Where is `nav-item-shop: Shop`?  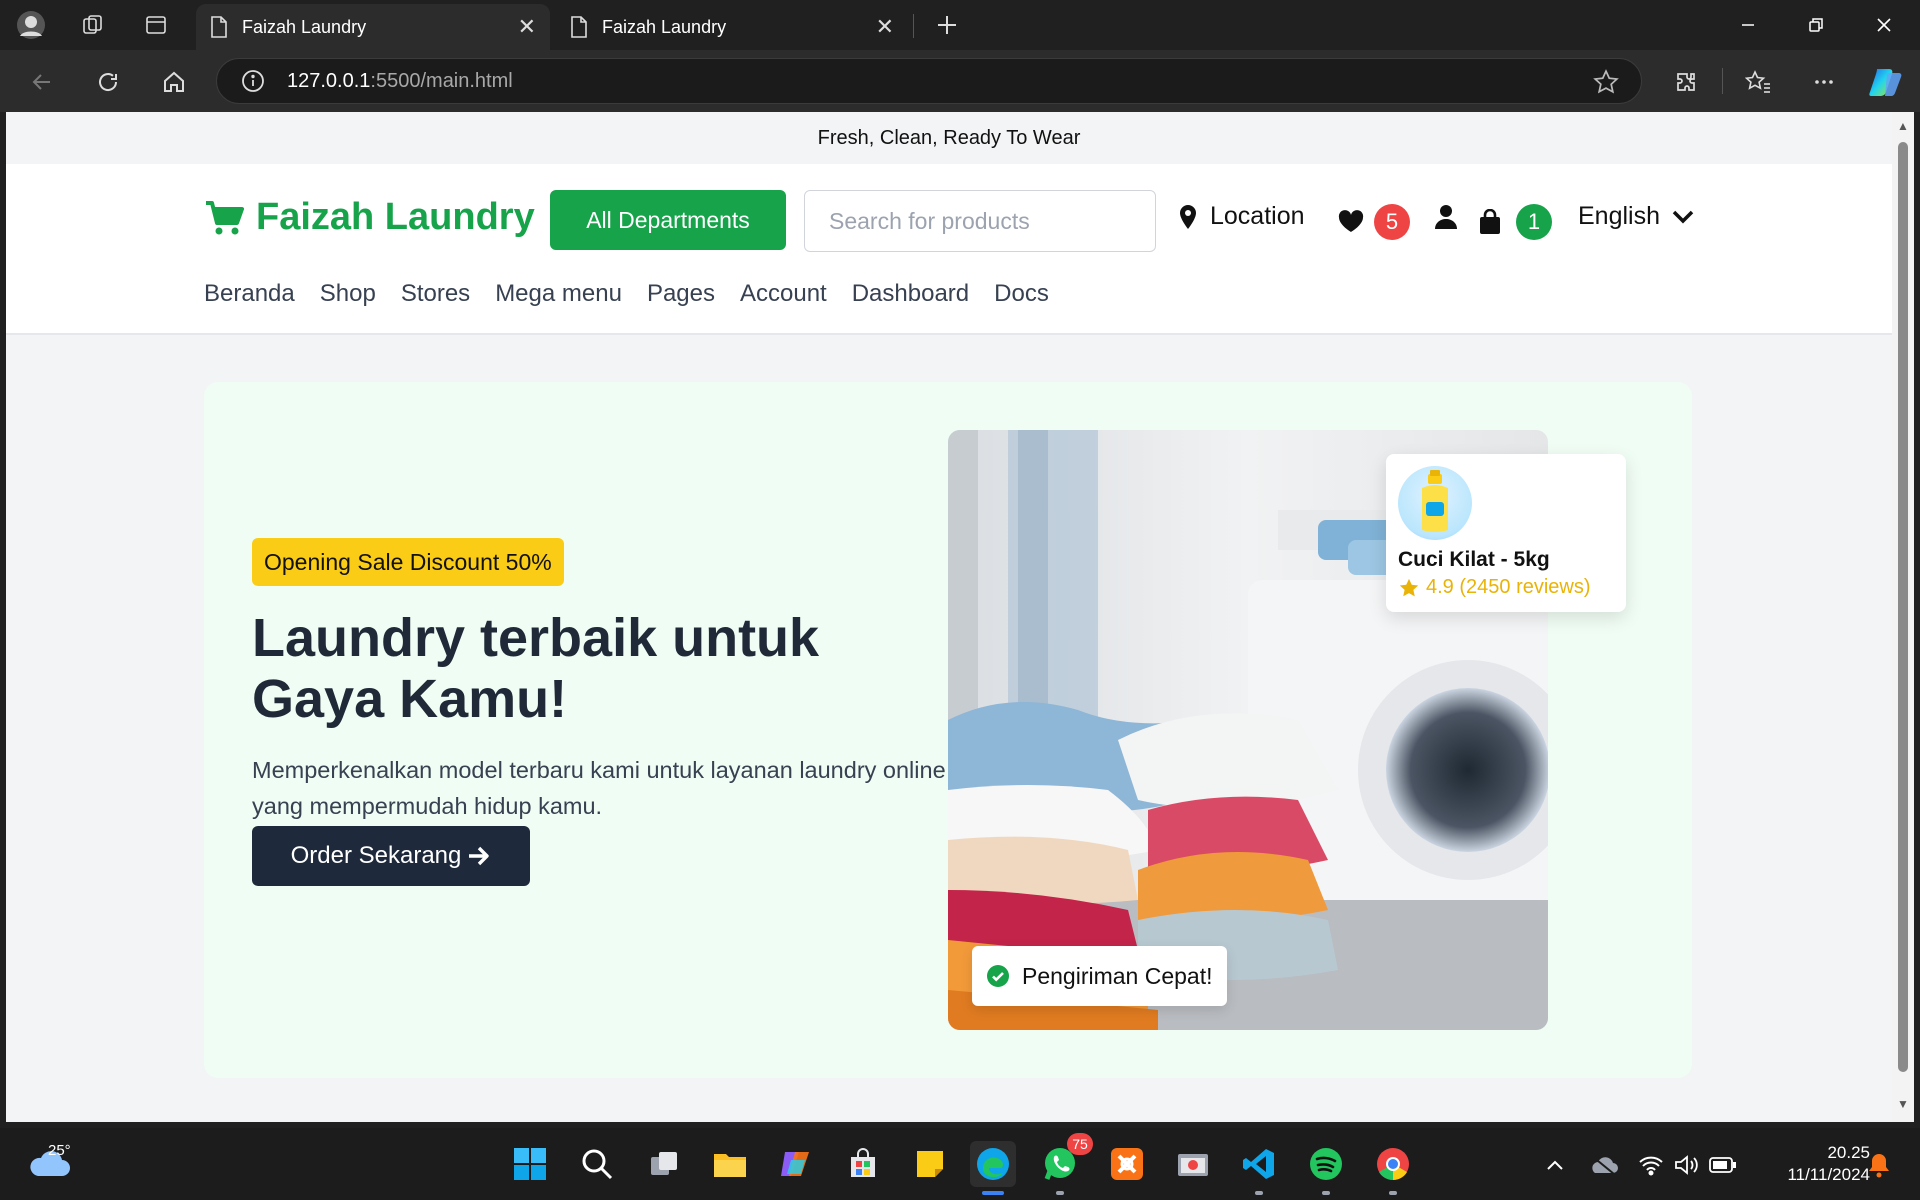 nav-item-shop: Shop is located at coordinates (348, 294).